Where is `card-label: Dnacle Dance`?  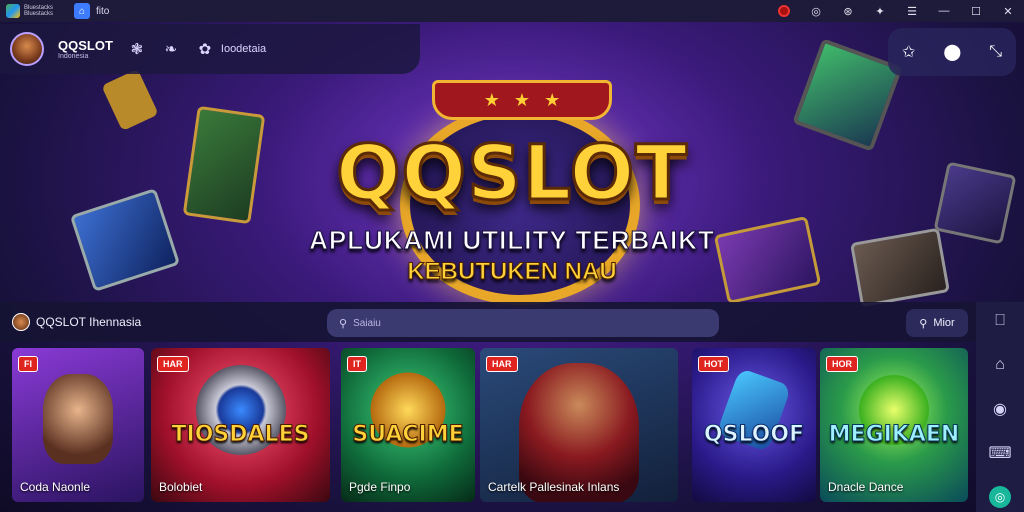 card-label: Dnacle Dance is located at coordinates (866, 487).